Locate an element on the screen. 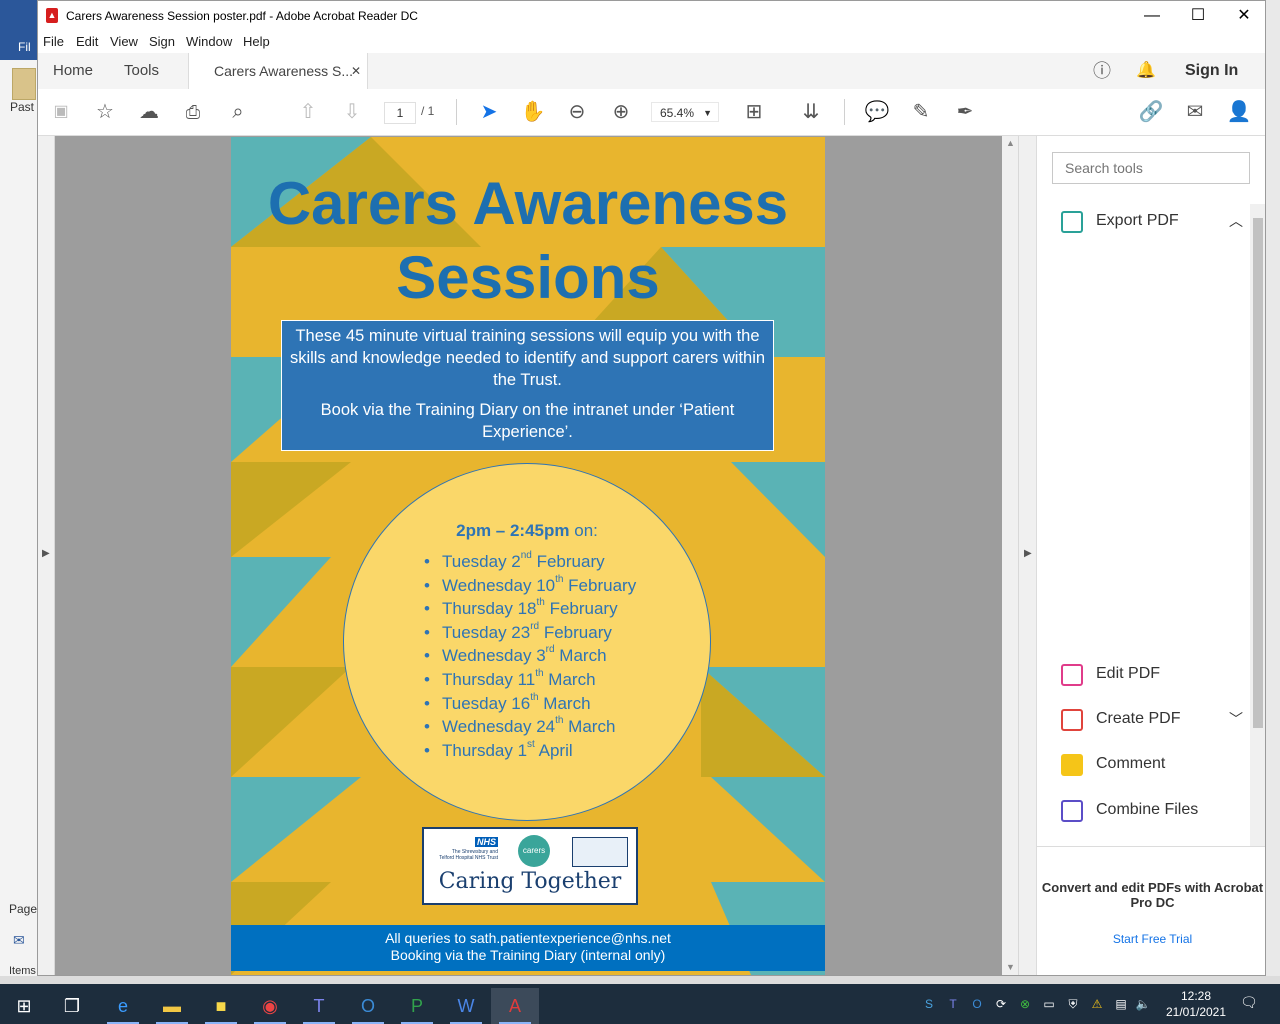 The height and width of the screenshot is (1024, 1280). shield-tray-icon: ⛨ is located at coordinates (1073, 1004).